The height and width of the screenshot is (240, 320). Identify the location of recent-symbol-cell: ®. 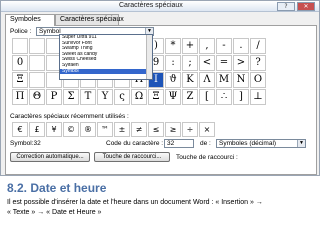
(88, 129).